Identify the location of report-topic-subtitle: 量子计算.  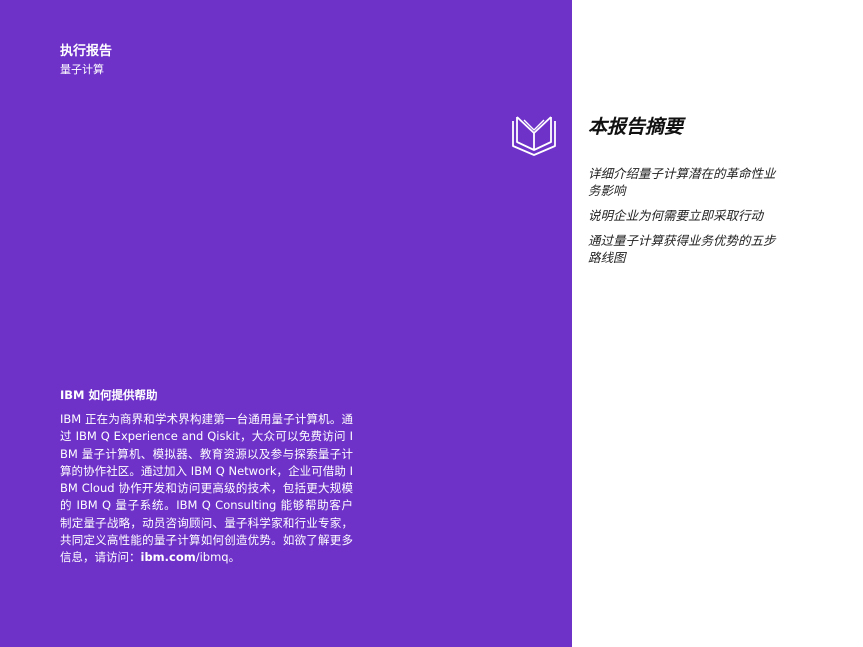
(82, 69).